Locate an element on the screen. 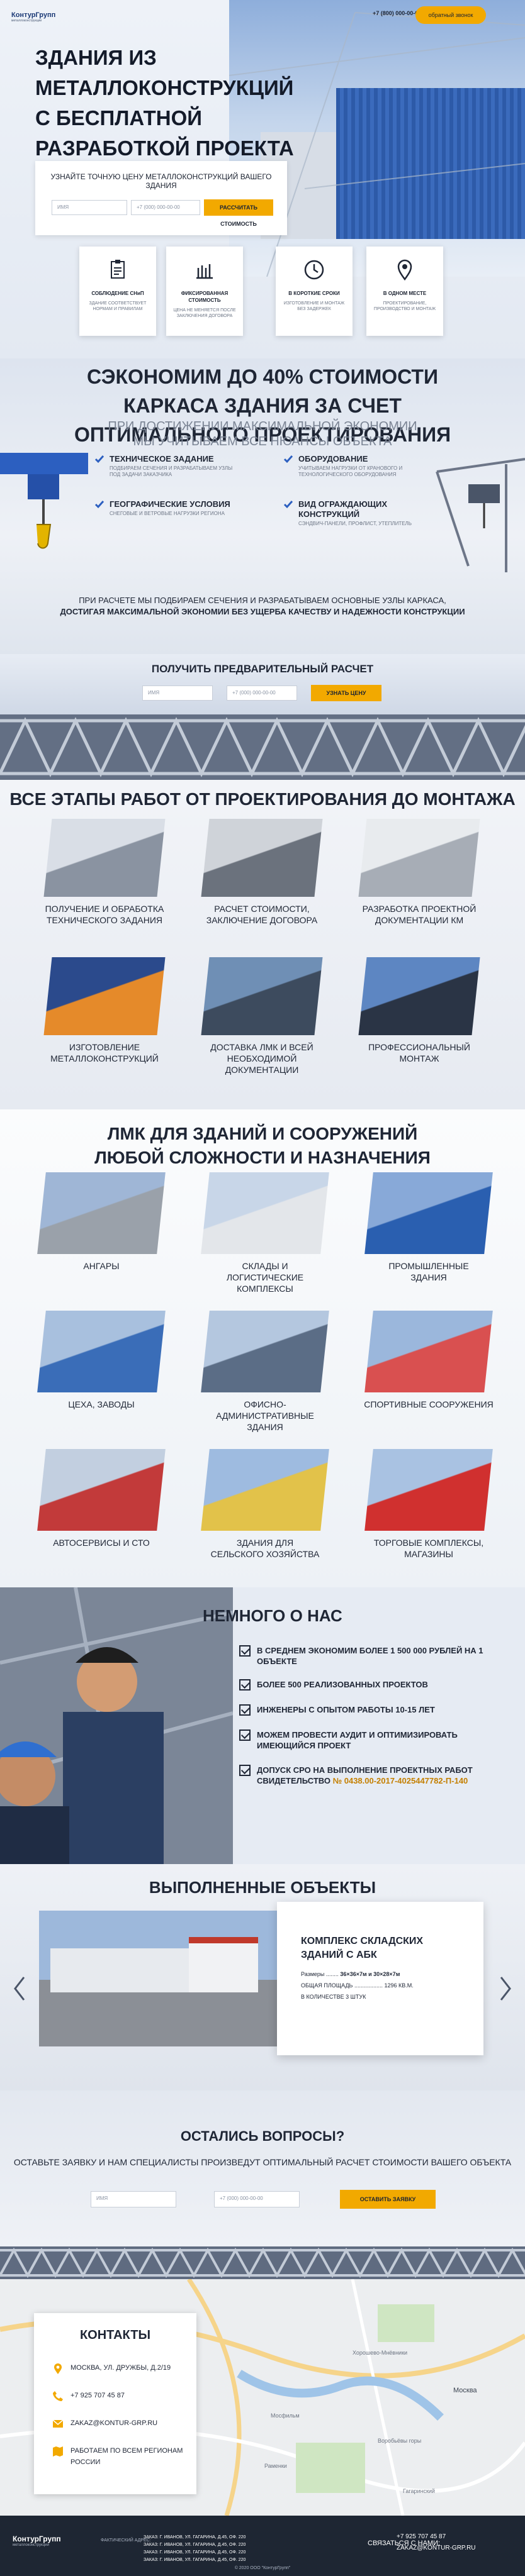 Image resolution: width=525 pixels, height=2576 pixels. footer-email: ZAKAZ@KONTUR-GRP.RU is located at coordinates (436, 2548).